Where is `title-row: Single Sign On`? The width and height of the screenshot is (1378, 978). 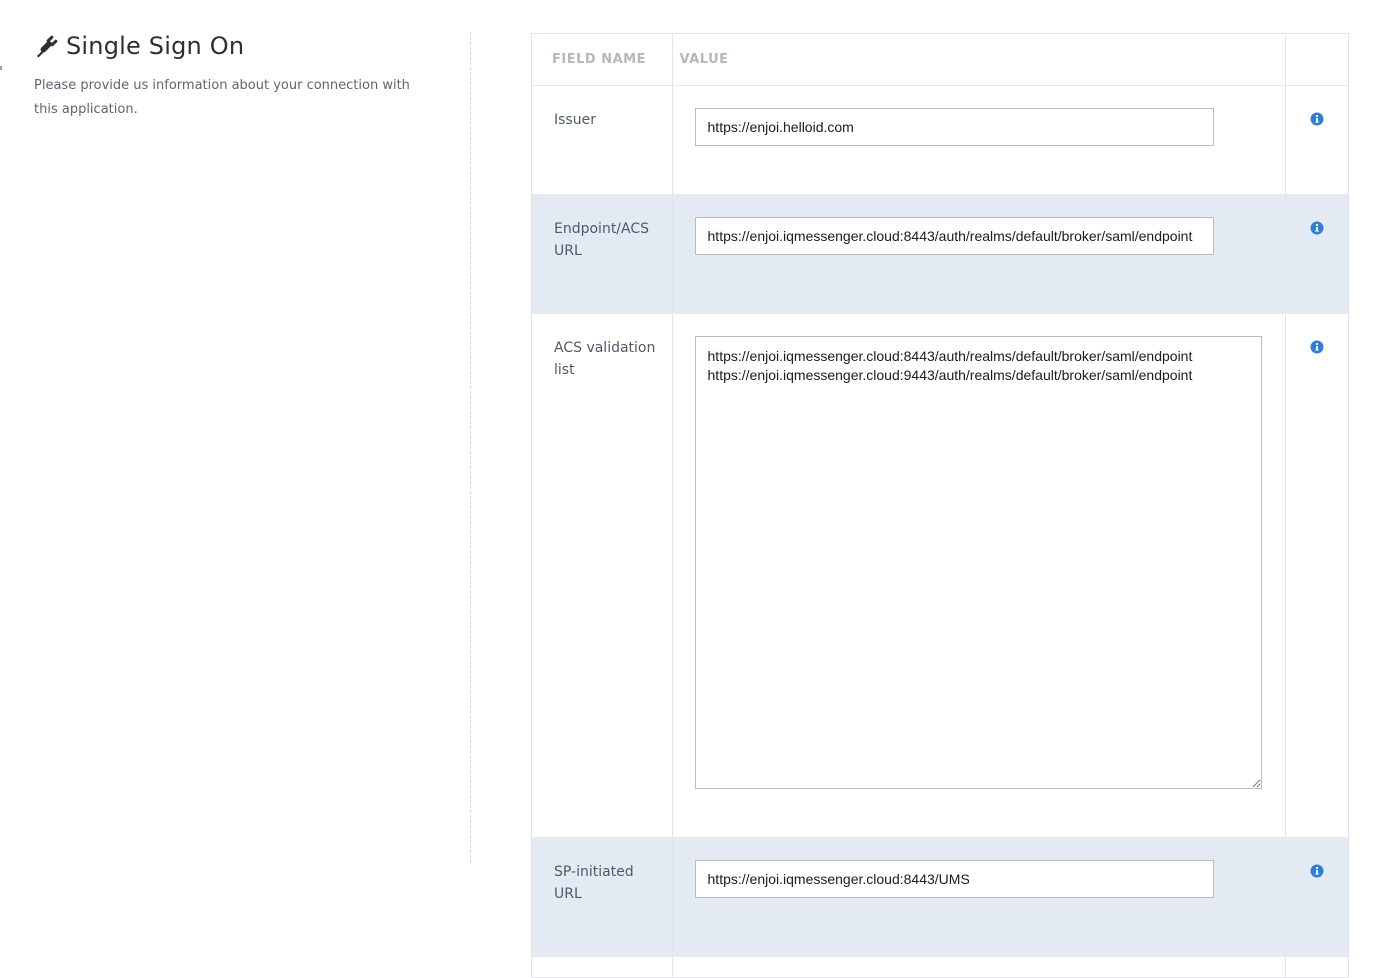 title-row: Single Sign On is located at coordinates (244, 46).